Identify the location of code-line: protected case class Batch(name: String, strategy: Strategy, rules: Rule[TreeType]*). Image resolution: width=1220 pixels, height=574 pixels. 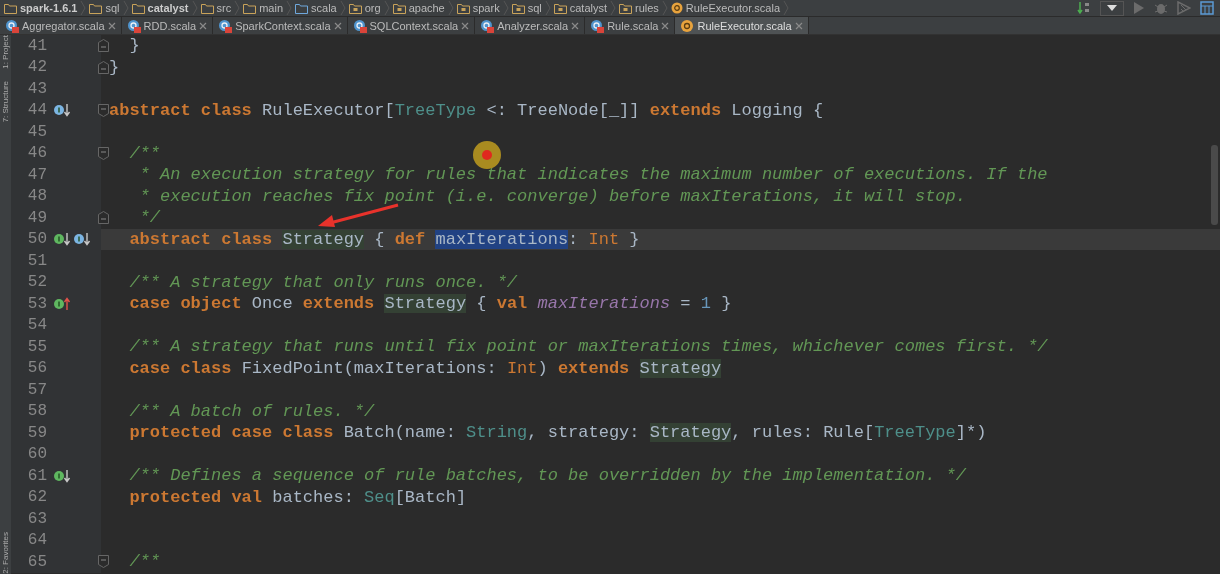
(557, 433).